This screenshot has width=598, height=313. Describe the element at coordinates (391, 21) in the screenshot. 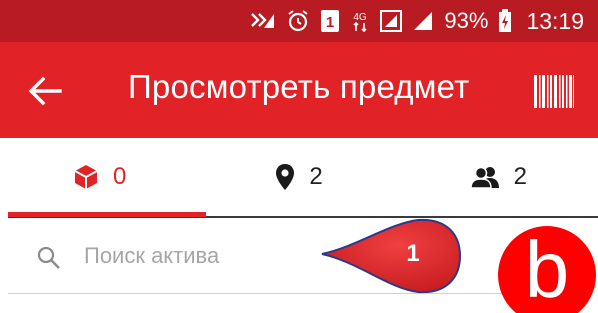

I see `data-icon` at that location.